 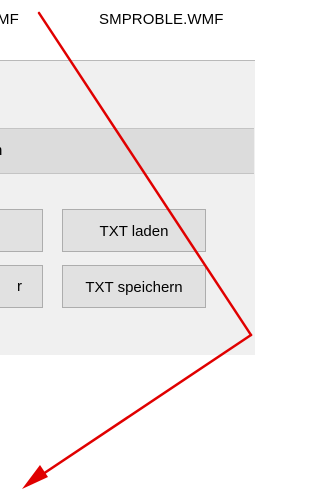 What do you see at coordinates (21, 230) in the screenshot?
I see `left-button-top` at bounding box center [21, 230].